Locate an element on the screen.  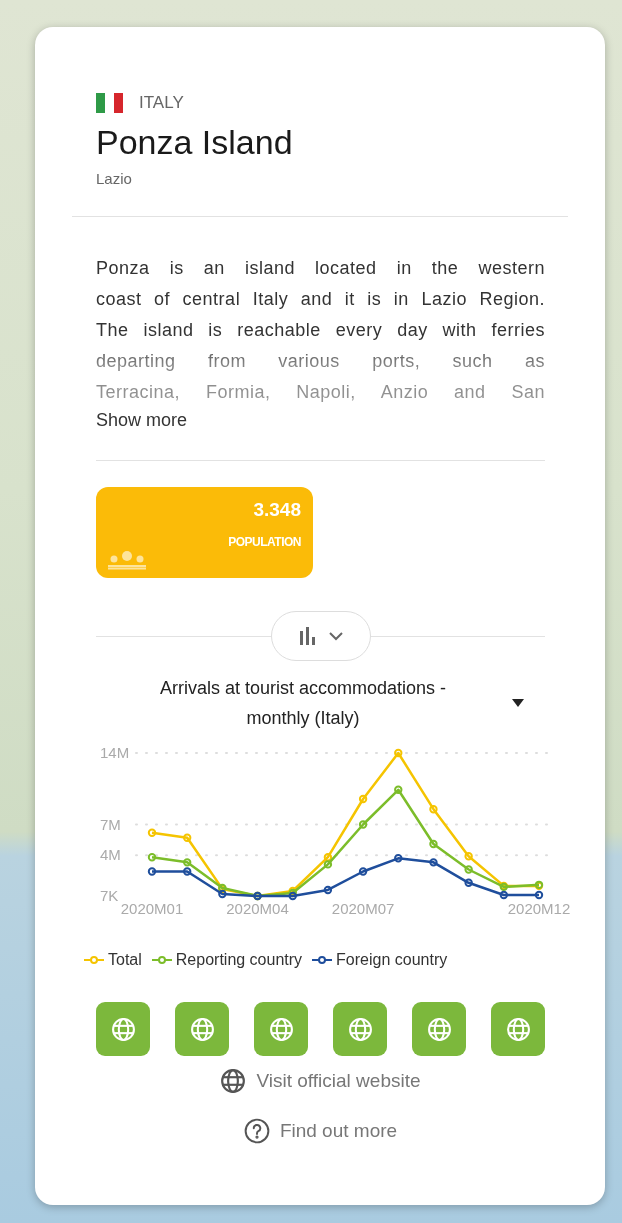
show-more-button: Show more is located at coordinates (142, 420).